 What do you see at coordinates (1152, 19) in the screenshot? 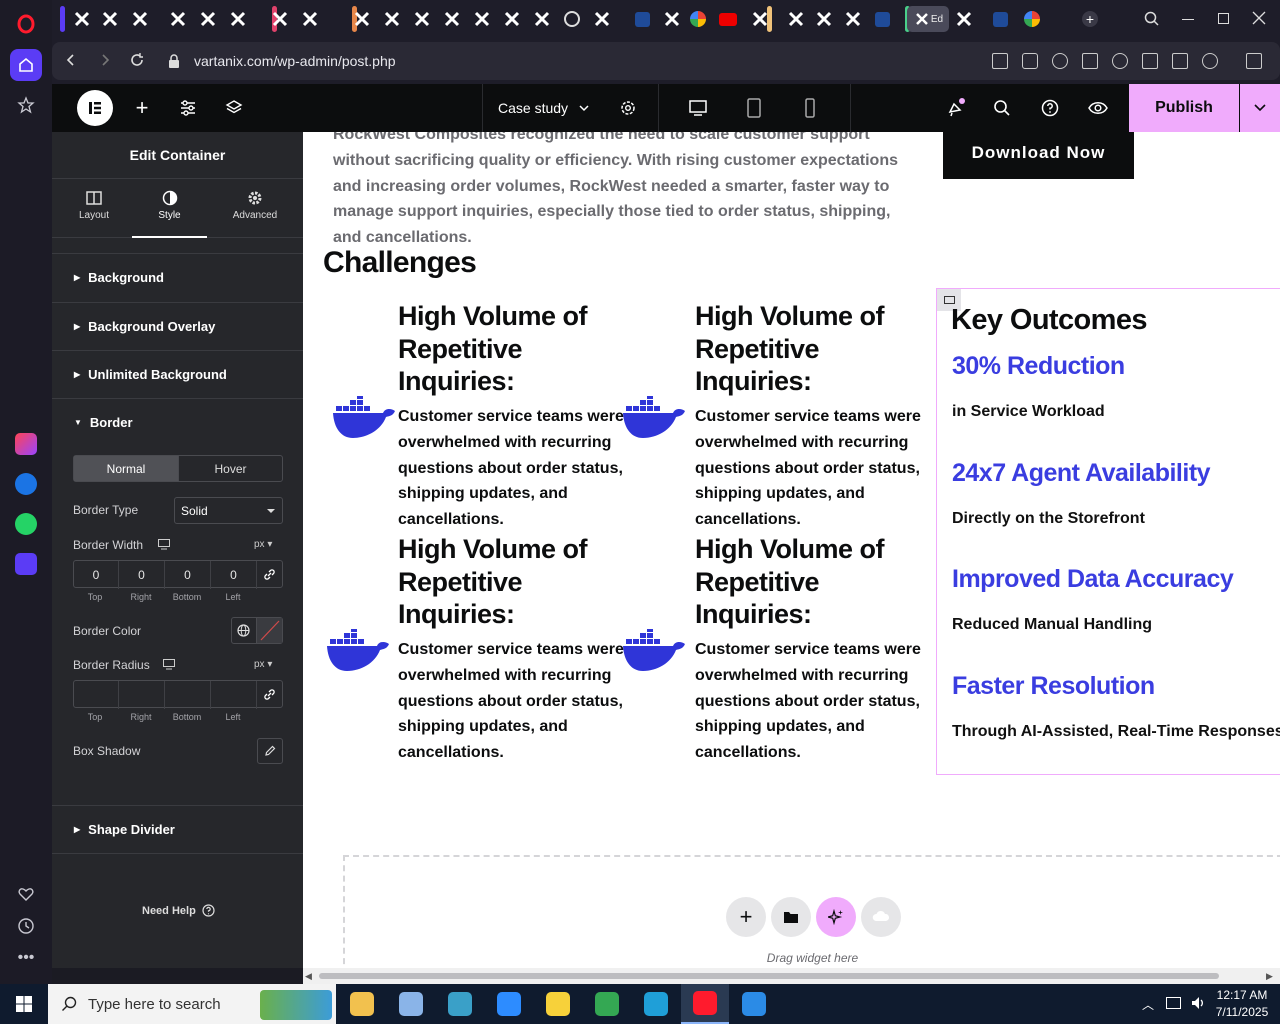
I see `tab-search-icon` at bounding box center [1152, 19].